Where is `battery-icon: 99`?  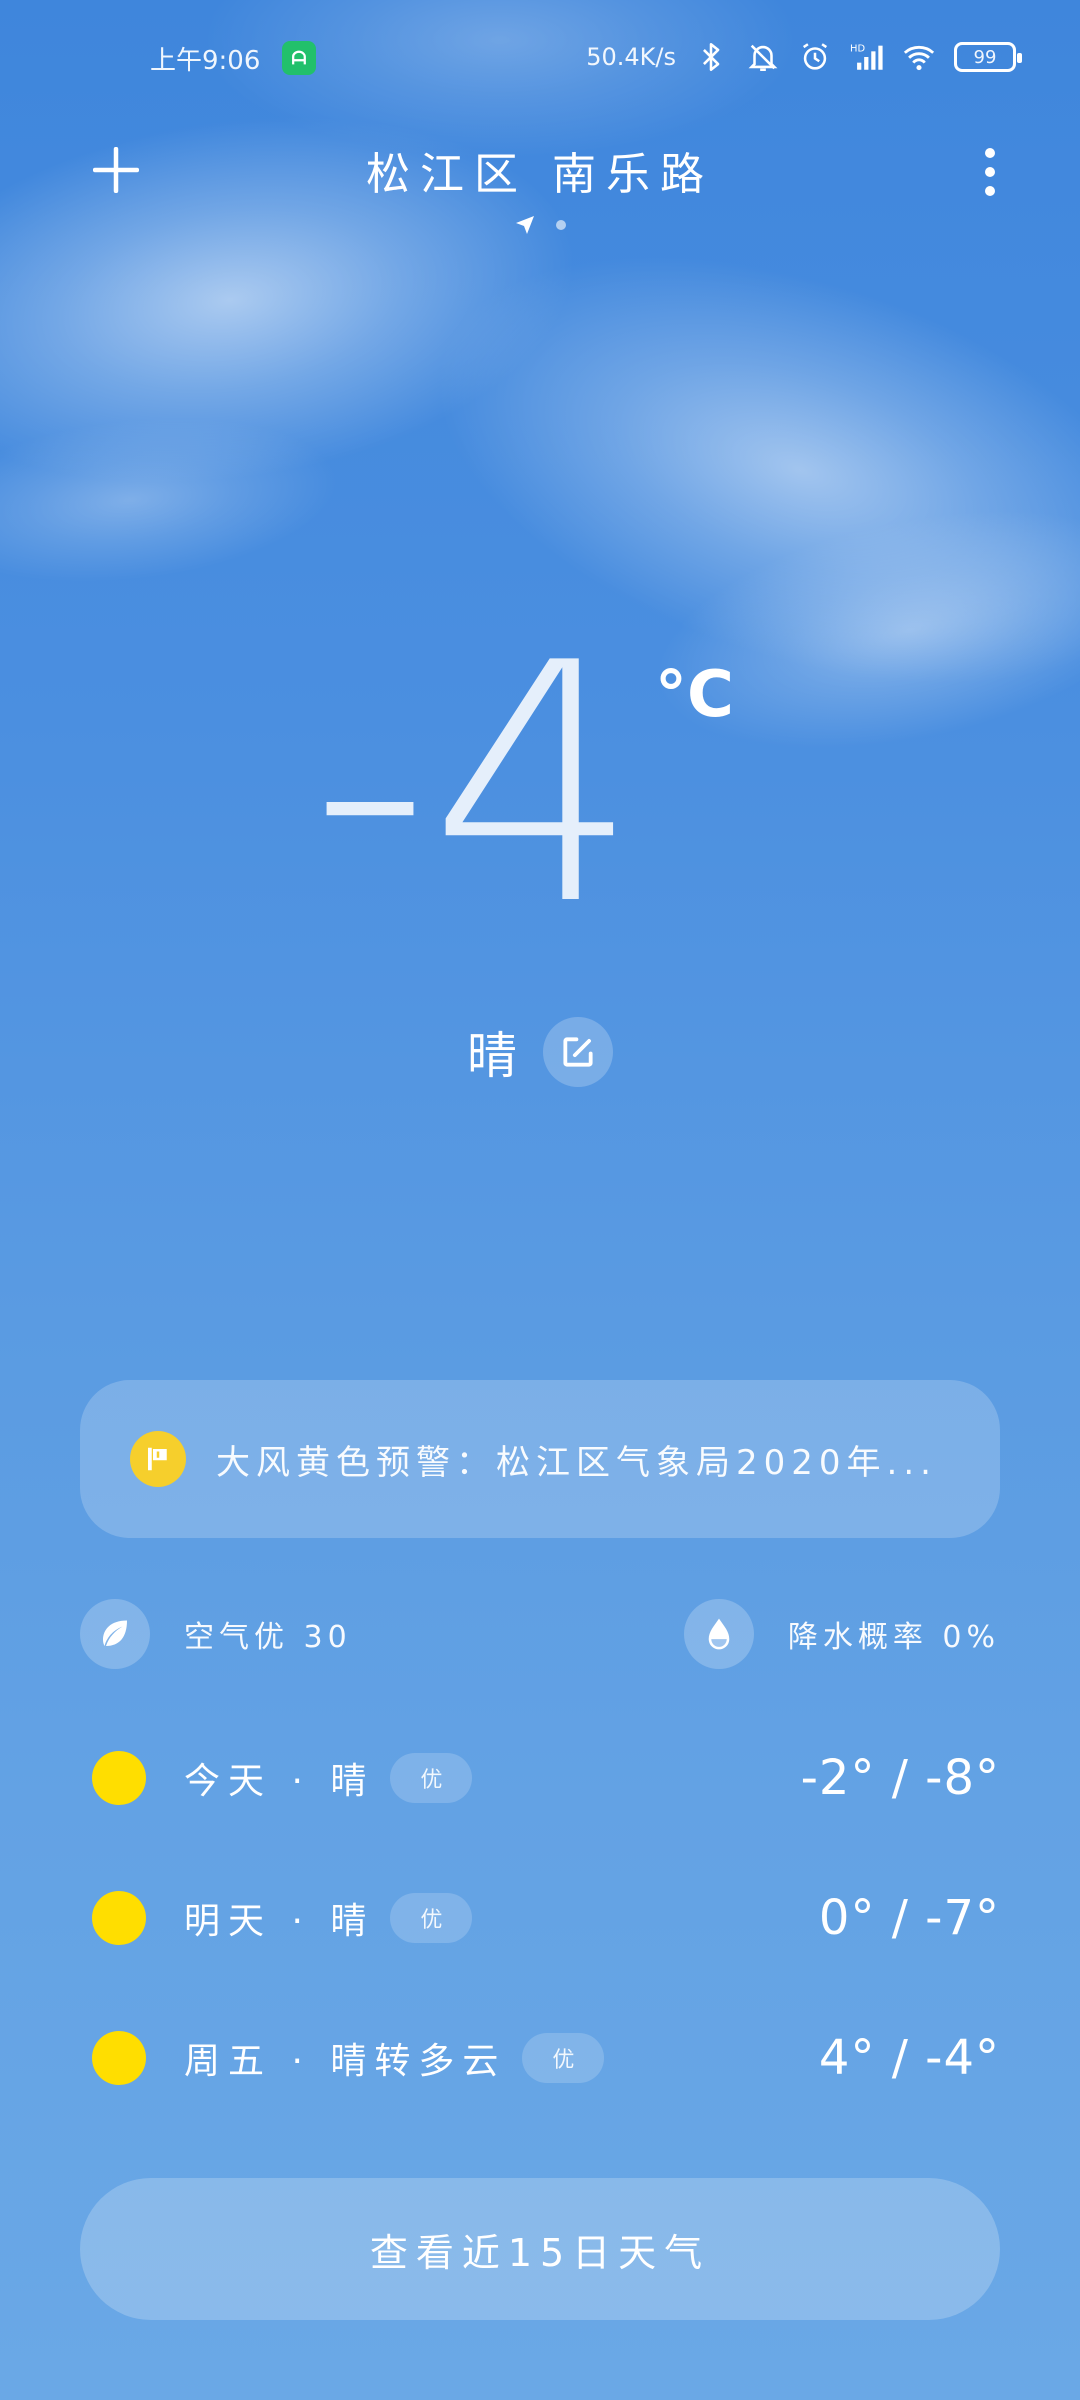 battery-icon: 99 is located at coordinates (988, 57).